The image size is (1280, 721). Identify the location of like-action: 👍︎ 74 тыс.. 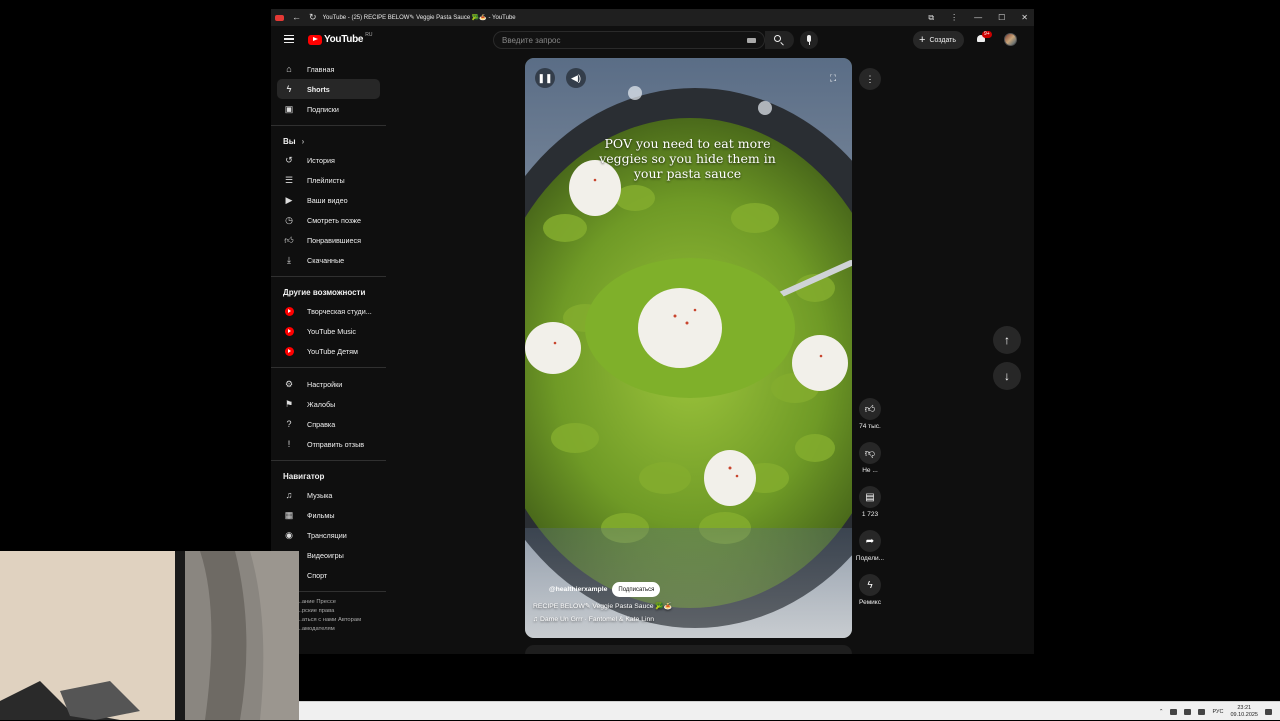
(870, 414).